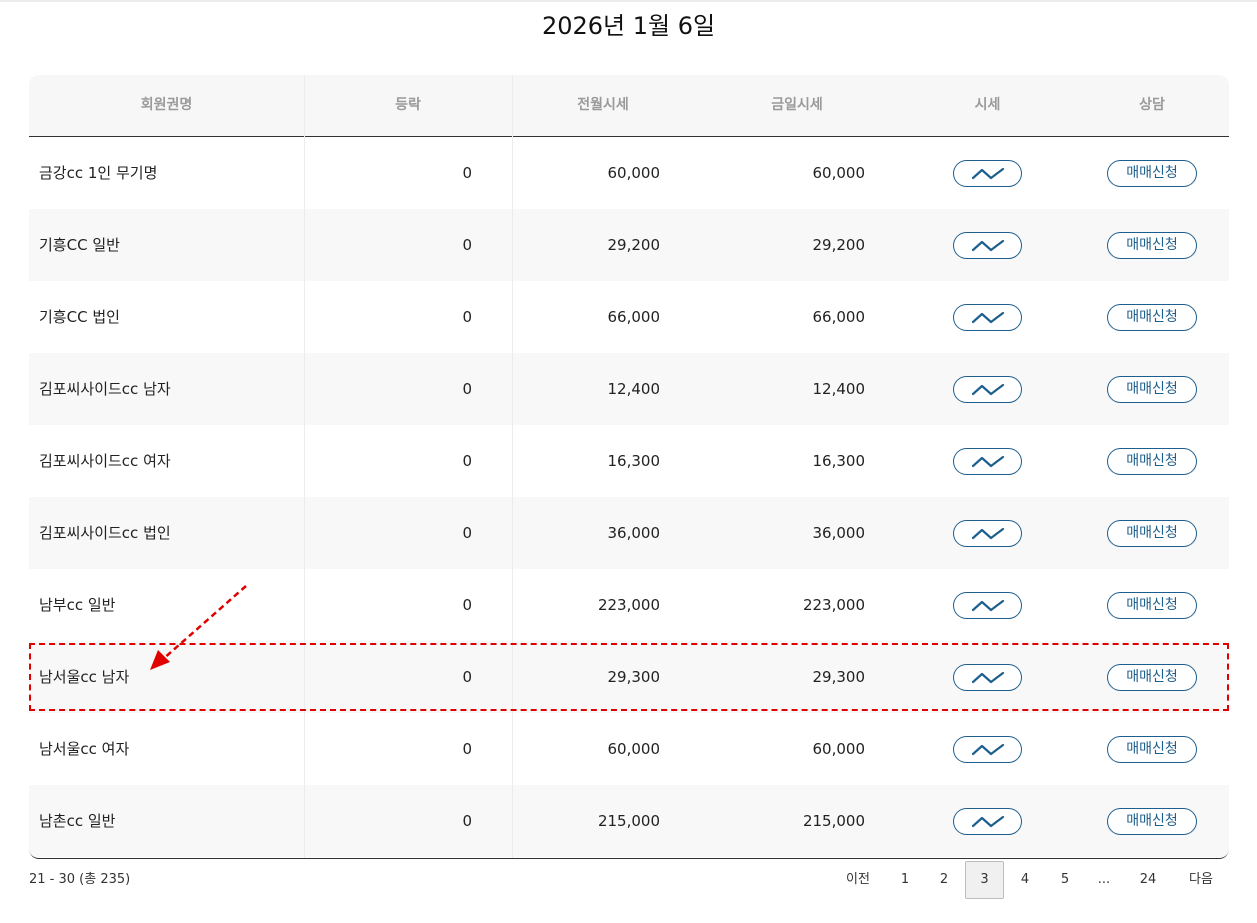  I want to click on prev-price-value: 12,400, so click(634, 389).